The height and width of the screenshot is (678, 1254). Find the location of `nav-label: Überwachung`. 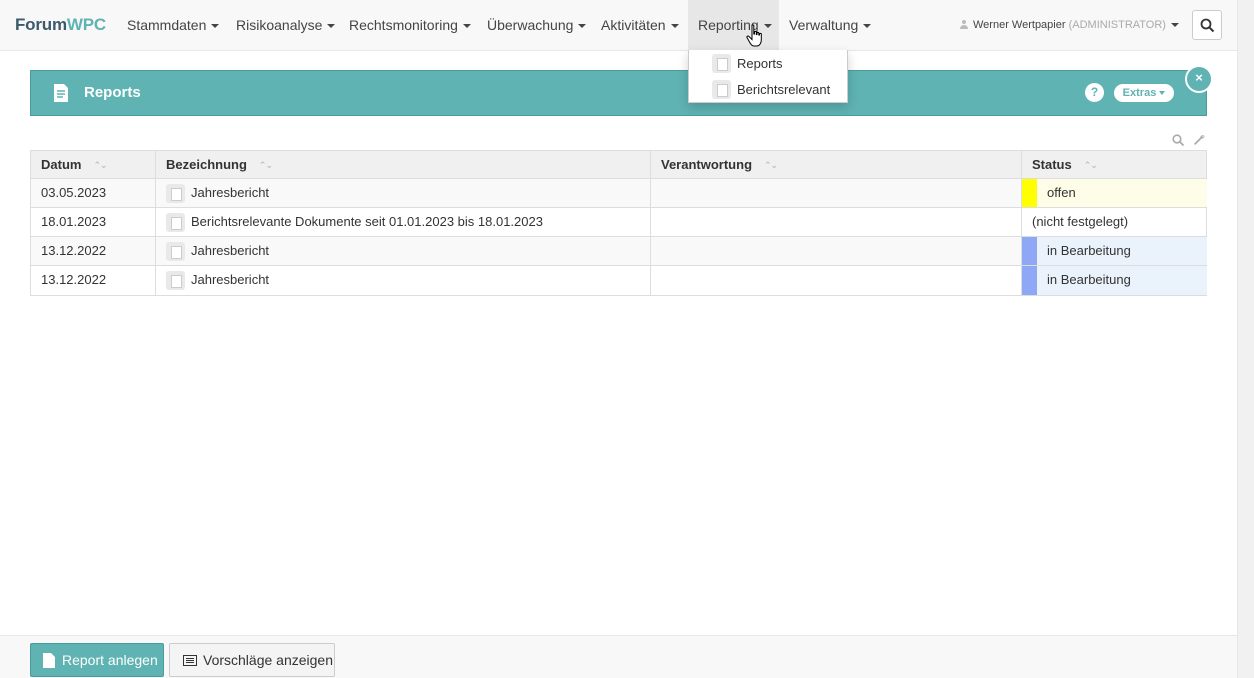

nav-label: Überwachung is located at coordinates (530, 25).